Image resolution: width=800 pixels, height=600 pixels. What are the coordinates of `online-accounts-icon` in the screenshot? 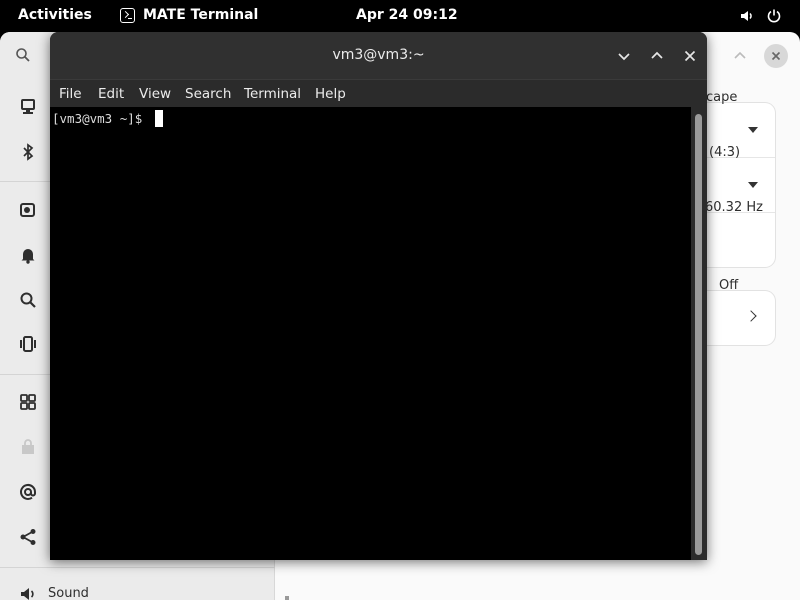 It's located at (28, 492).